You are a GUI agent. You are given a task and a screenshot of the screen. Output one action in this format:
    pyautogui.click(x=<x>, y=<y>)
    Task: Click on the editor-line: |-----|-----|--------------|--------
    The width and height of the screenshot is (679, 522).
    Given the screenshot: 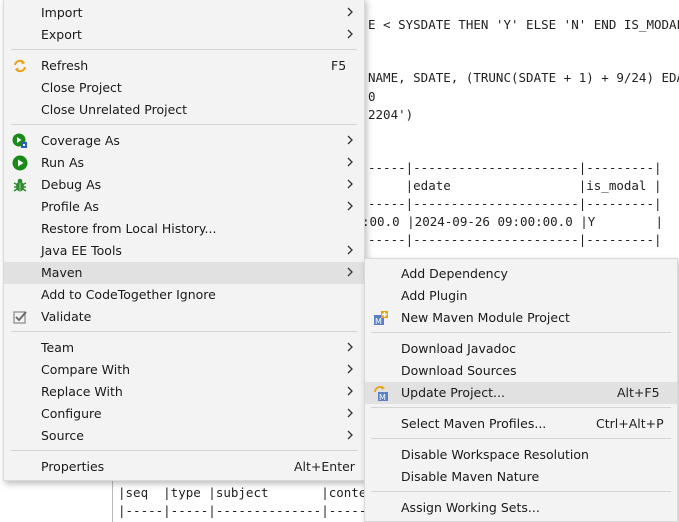 What is the action you would take?
    pyautogui.click(x=253, y=510)
    